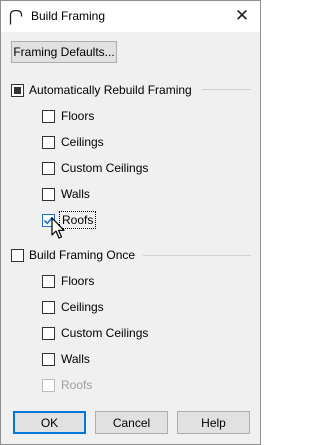  What do you see at coordinates (48, 359) in the screenshot?
I see `once-walls-box` at bounding box center [48, 359].